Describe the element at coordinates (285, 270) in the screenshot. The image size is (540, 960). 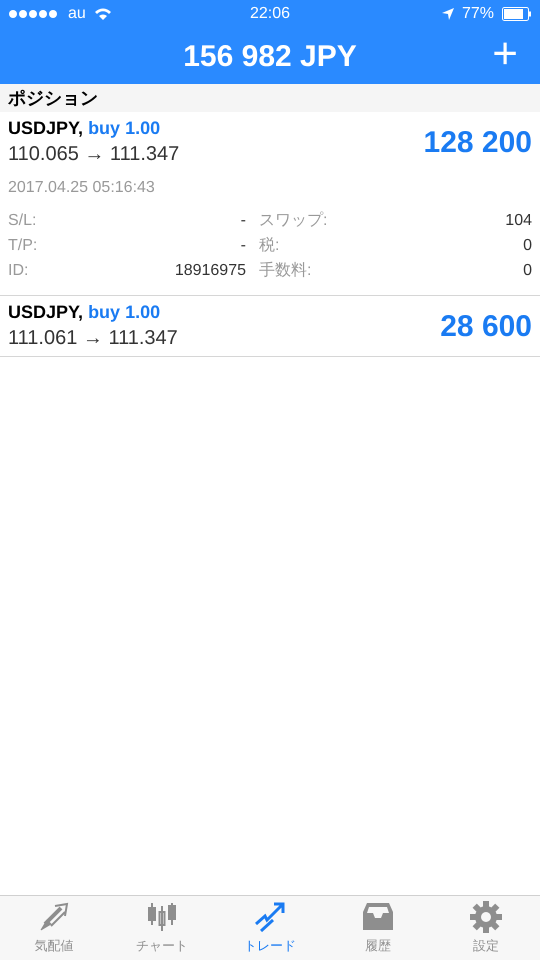
I see `detail-label: 手数料:` at that location.